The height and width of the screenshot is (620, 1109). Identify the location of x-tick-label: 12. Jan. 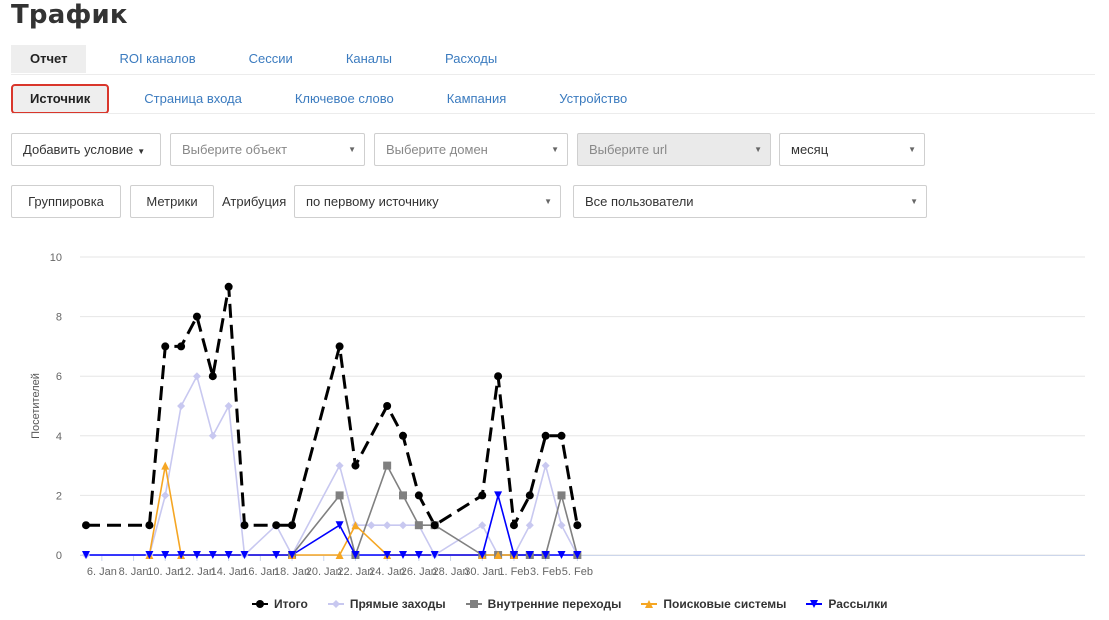
(197, 572).